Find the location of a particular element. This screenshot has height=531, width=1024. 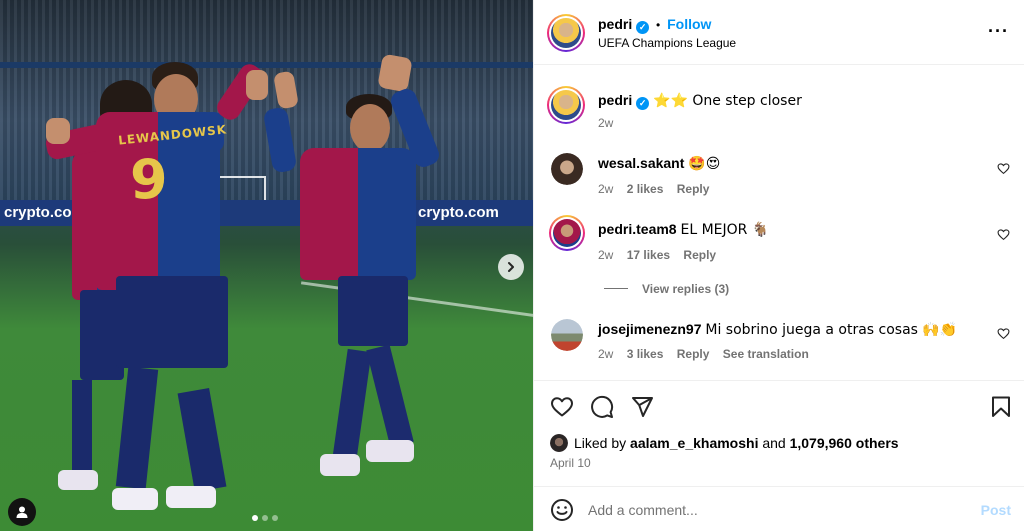

see-translation-button: See translation is located at coordinates (766, 354).